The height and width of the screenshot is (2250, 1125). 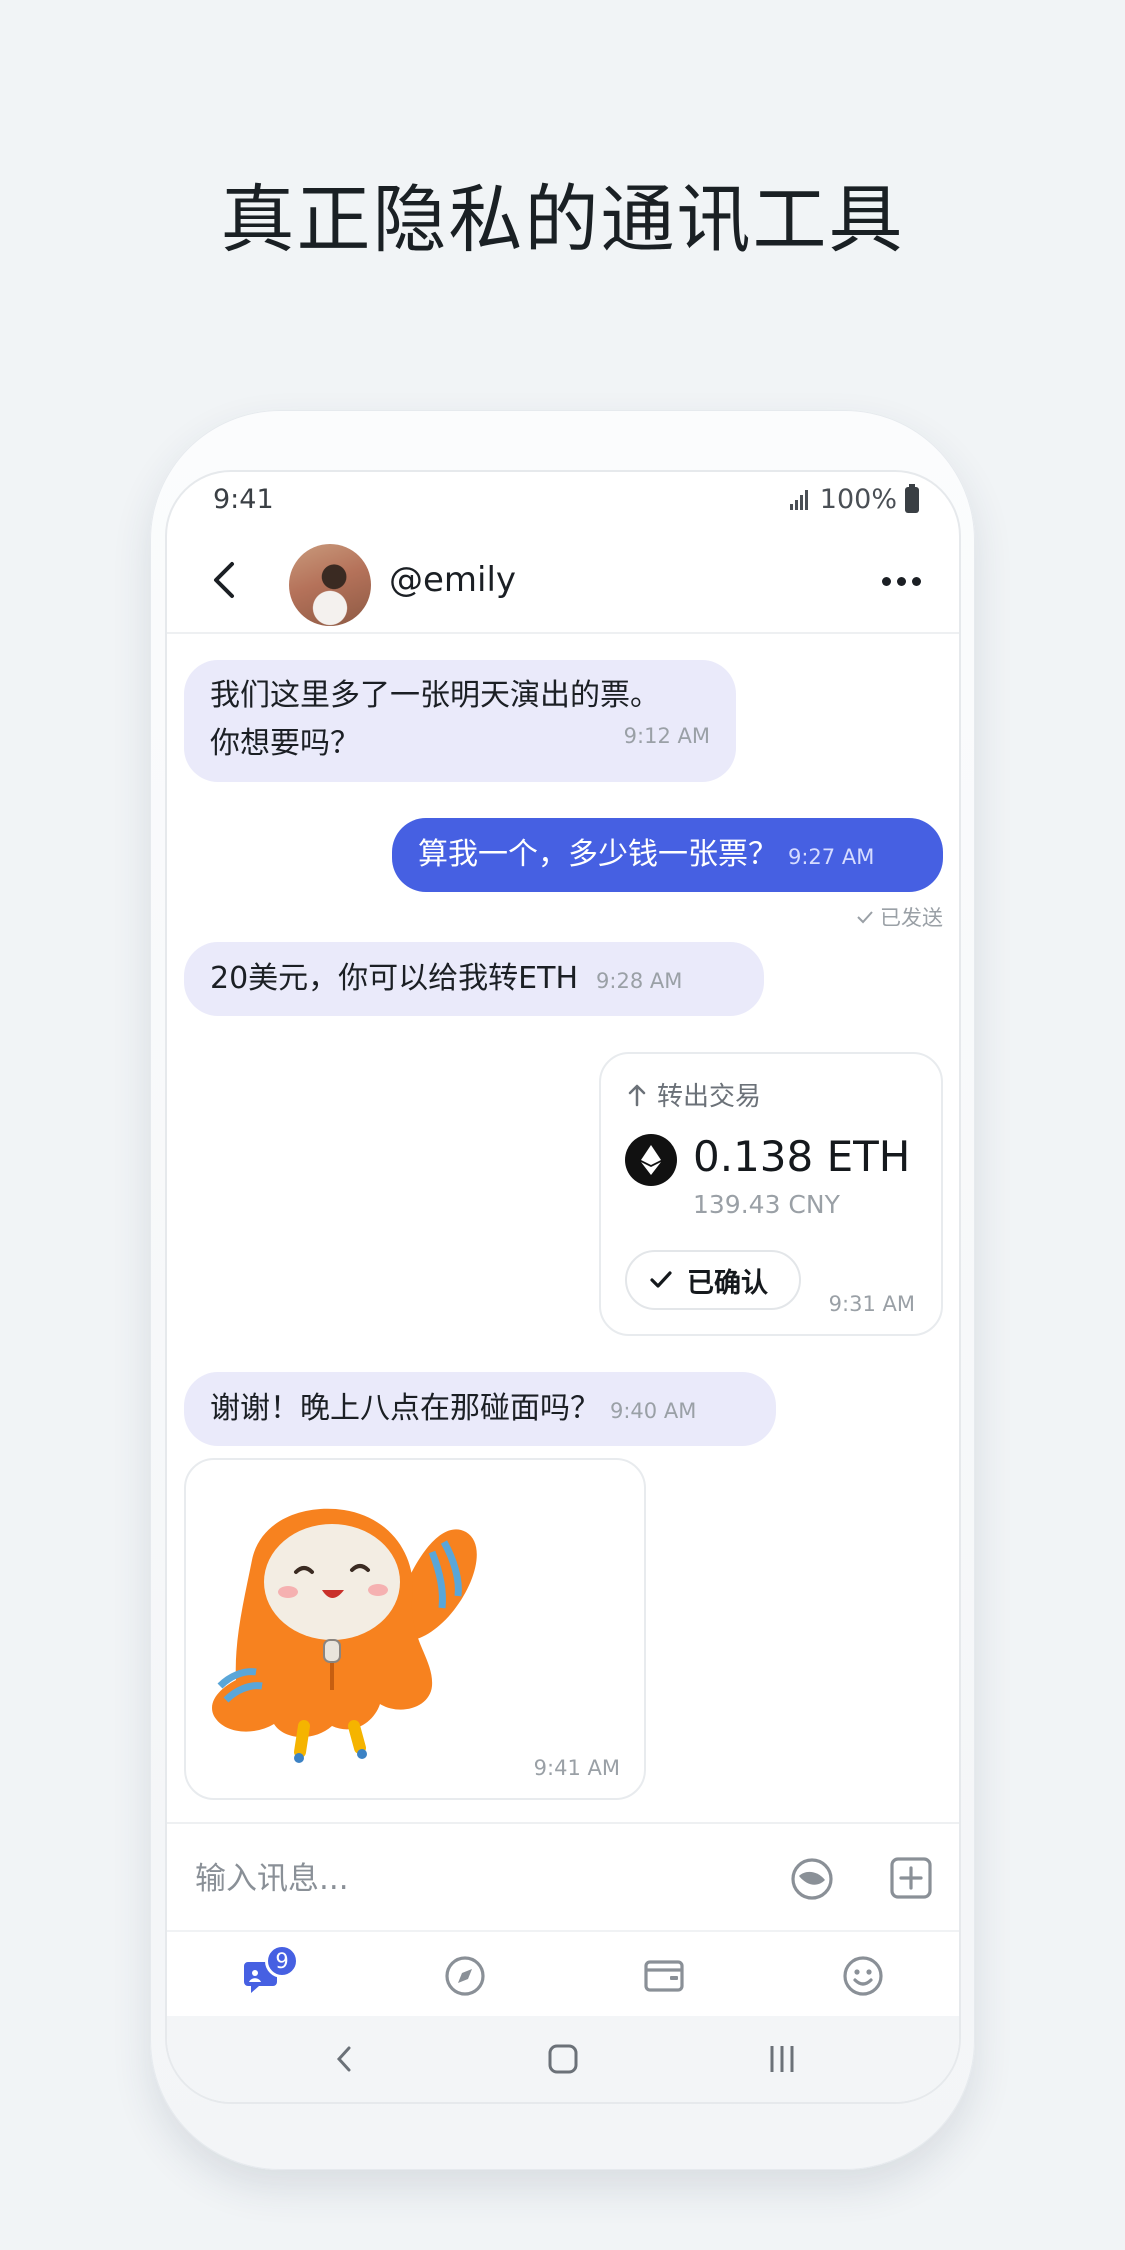 I want to click on message-time: 9:12 AM, so click(x=666, y=736).